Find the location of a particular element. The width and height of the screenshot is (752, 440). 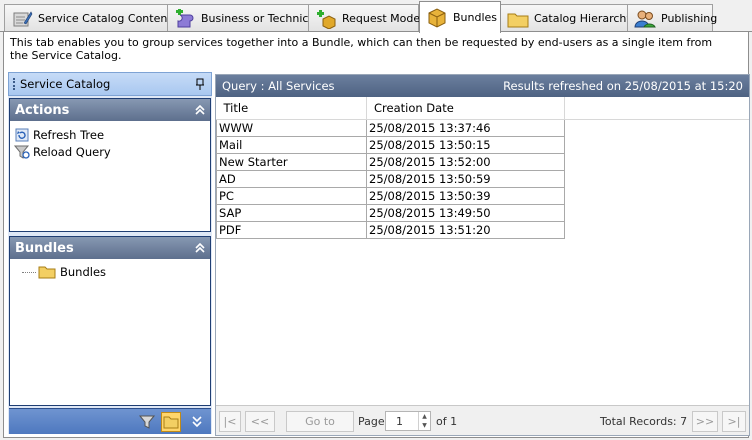

page-number-input: 1 ▲ ▼ is located at coordinates (408, 421).